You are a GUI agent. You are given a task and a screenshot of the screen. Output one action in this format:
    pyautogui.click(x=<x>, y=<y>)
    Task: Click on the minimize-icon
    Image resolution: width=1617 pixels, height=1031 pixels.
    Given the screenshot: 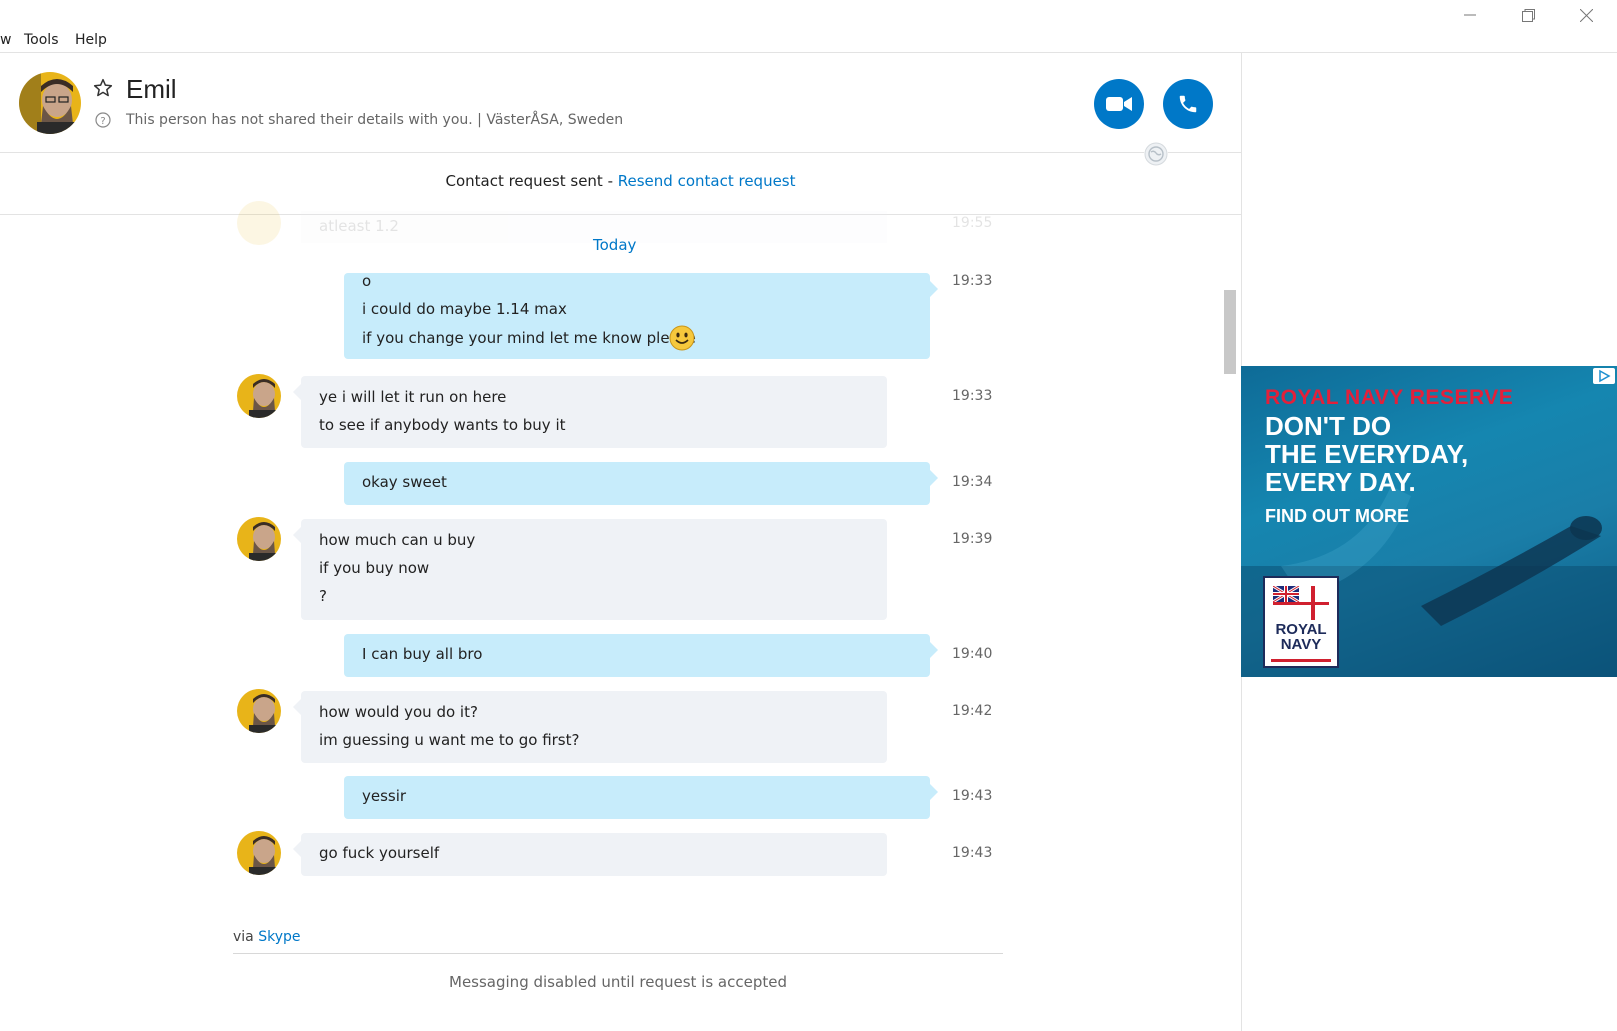 What is the action you would take?
    pyautogui.click(x=1470, y=15)
    